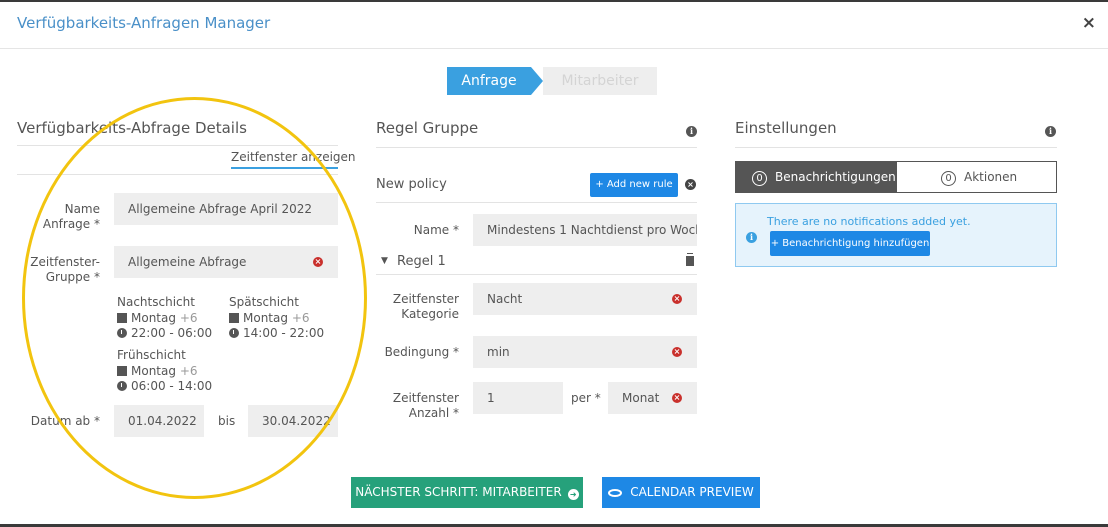 The width and height of the screenshot is (1108, 527). What do you see at coordinates (227, 421) in the screenshot?
I see `date-separator: bis` at bounding box center [227, 421].